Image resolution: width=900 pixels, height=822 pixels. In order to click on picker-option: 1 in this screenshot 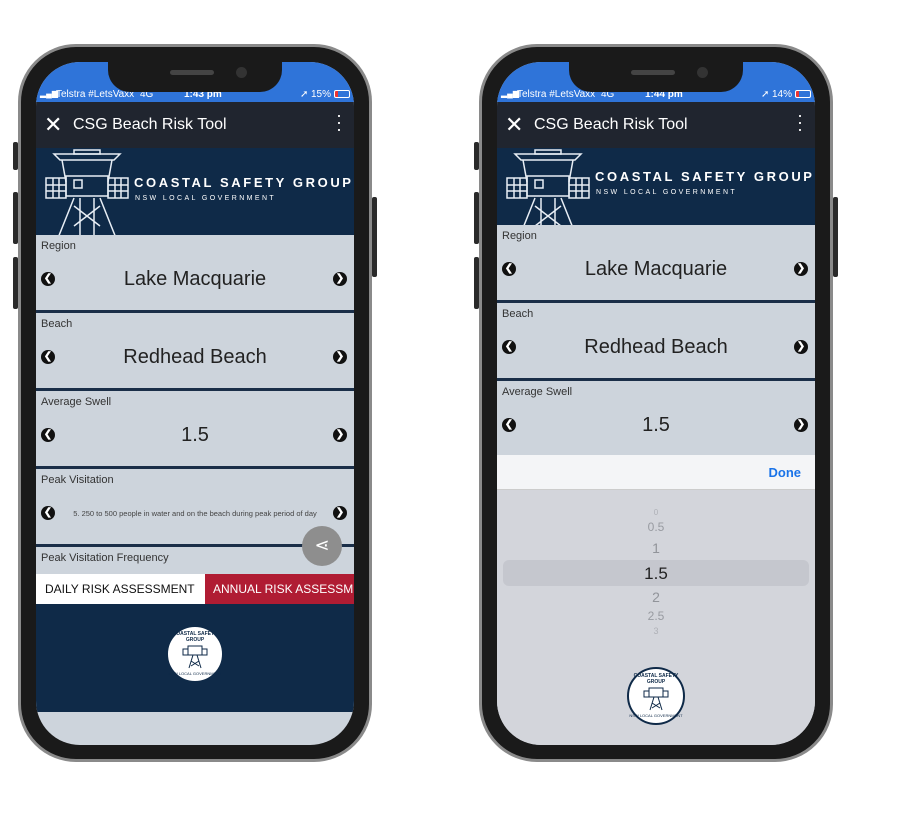, I will do `click(656, 548)`.